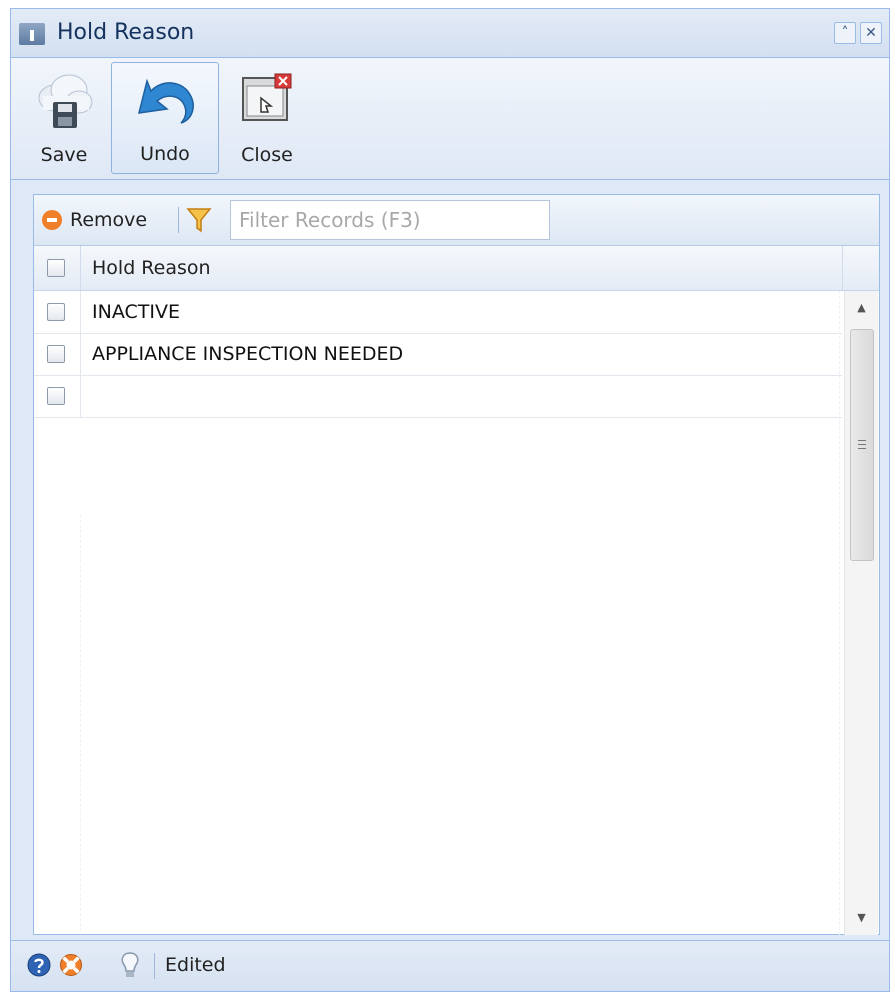 This screenshot has width=892, height=996. Describe the element at coordinates (126, 32) in the screenshot. I see `window-title: Hold Reason` at that location.